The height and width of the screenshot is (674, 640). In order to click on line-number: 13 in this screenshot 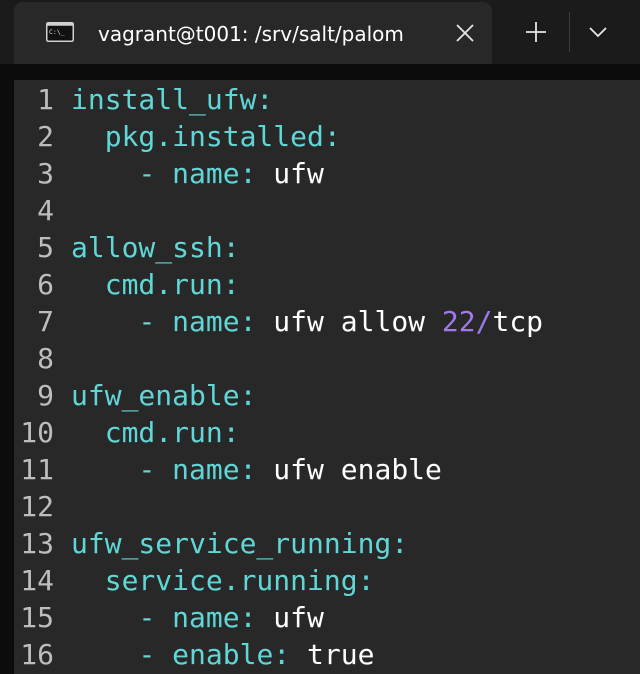, I will do `click(37, 543)`.